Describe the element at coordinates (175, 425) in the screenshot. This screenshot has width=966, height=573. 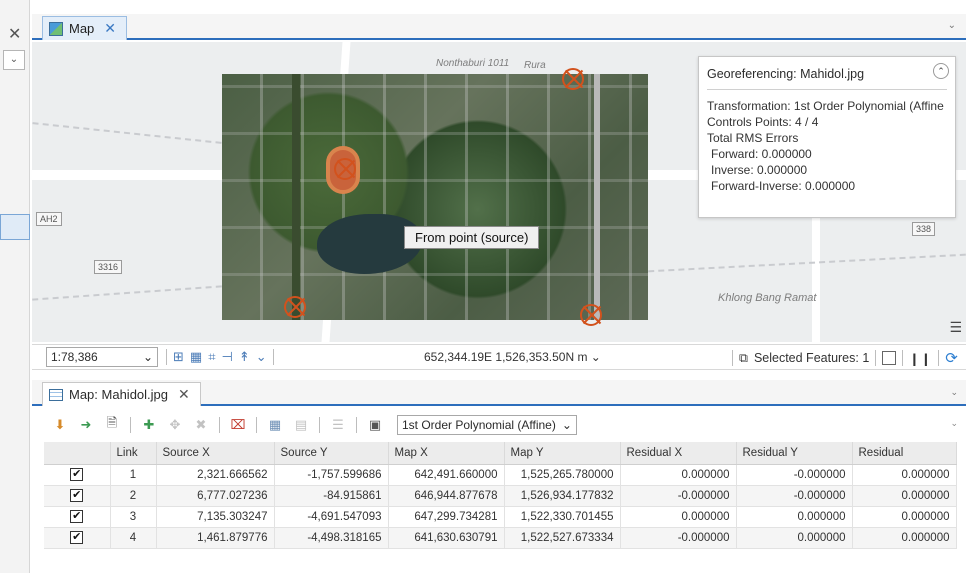
I see `move-point-icon: ✥` at that location.